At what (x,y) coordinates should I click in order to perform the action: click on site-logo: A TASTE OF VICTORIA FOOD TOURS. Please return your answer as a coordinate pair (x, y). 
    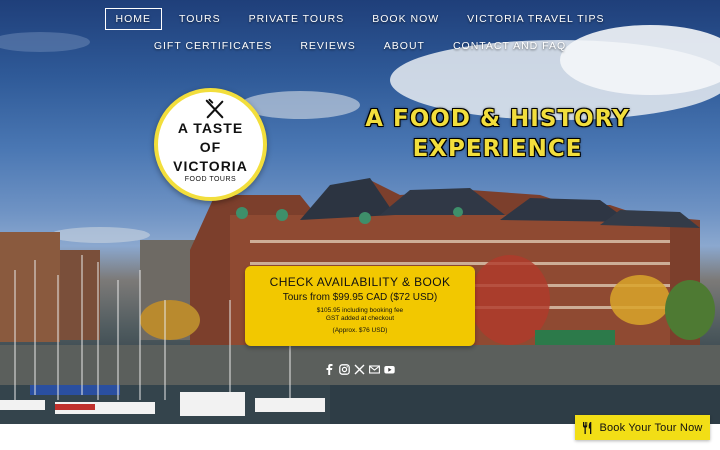
    Looking at the image, I should click on (210, 144).